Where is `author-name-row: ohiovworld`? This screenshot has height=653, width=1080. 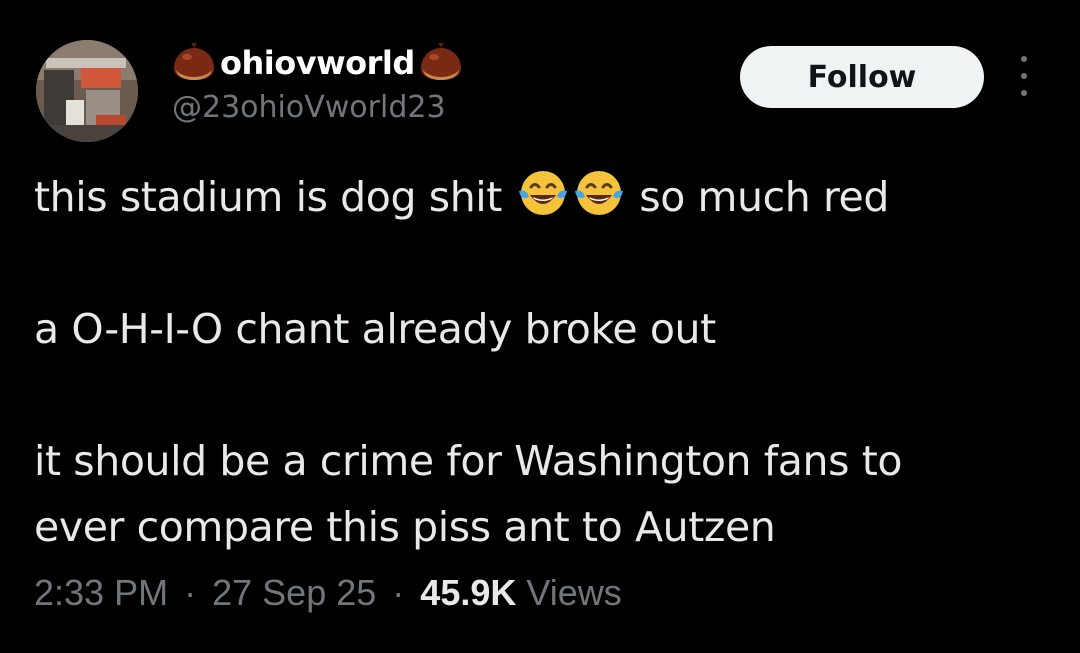
author-name-row: ohiovworld is located at coordinates (317, 63).